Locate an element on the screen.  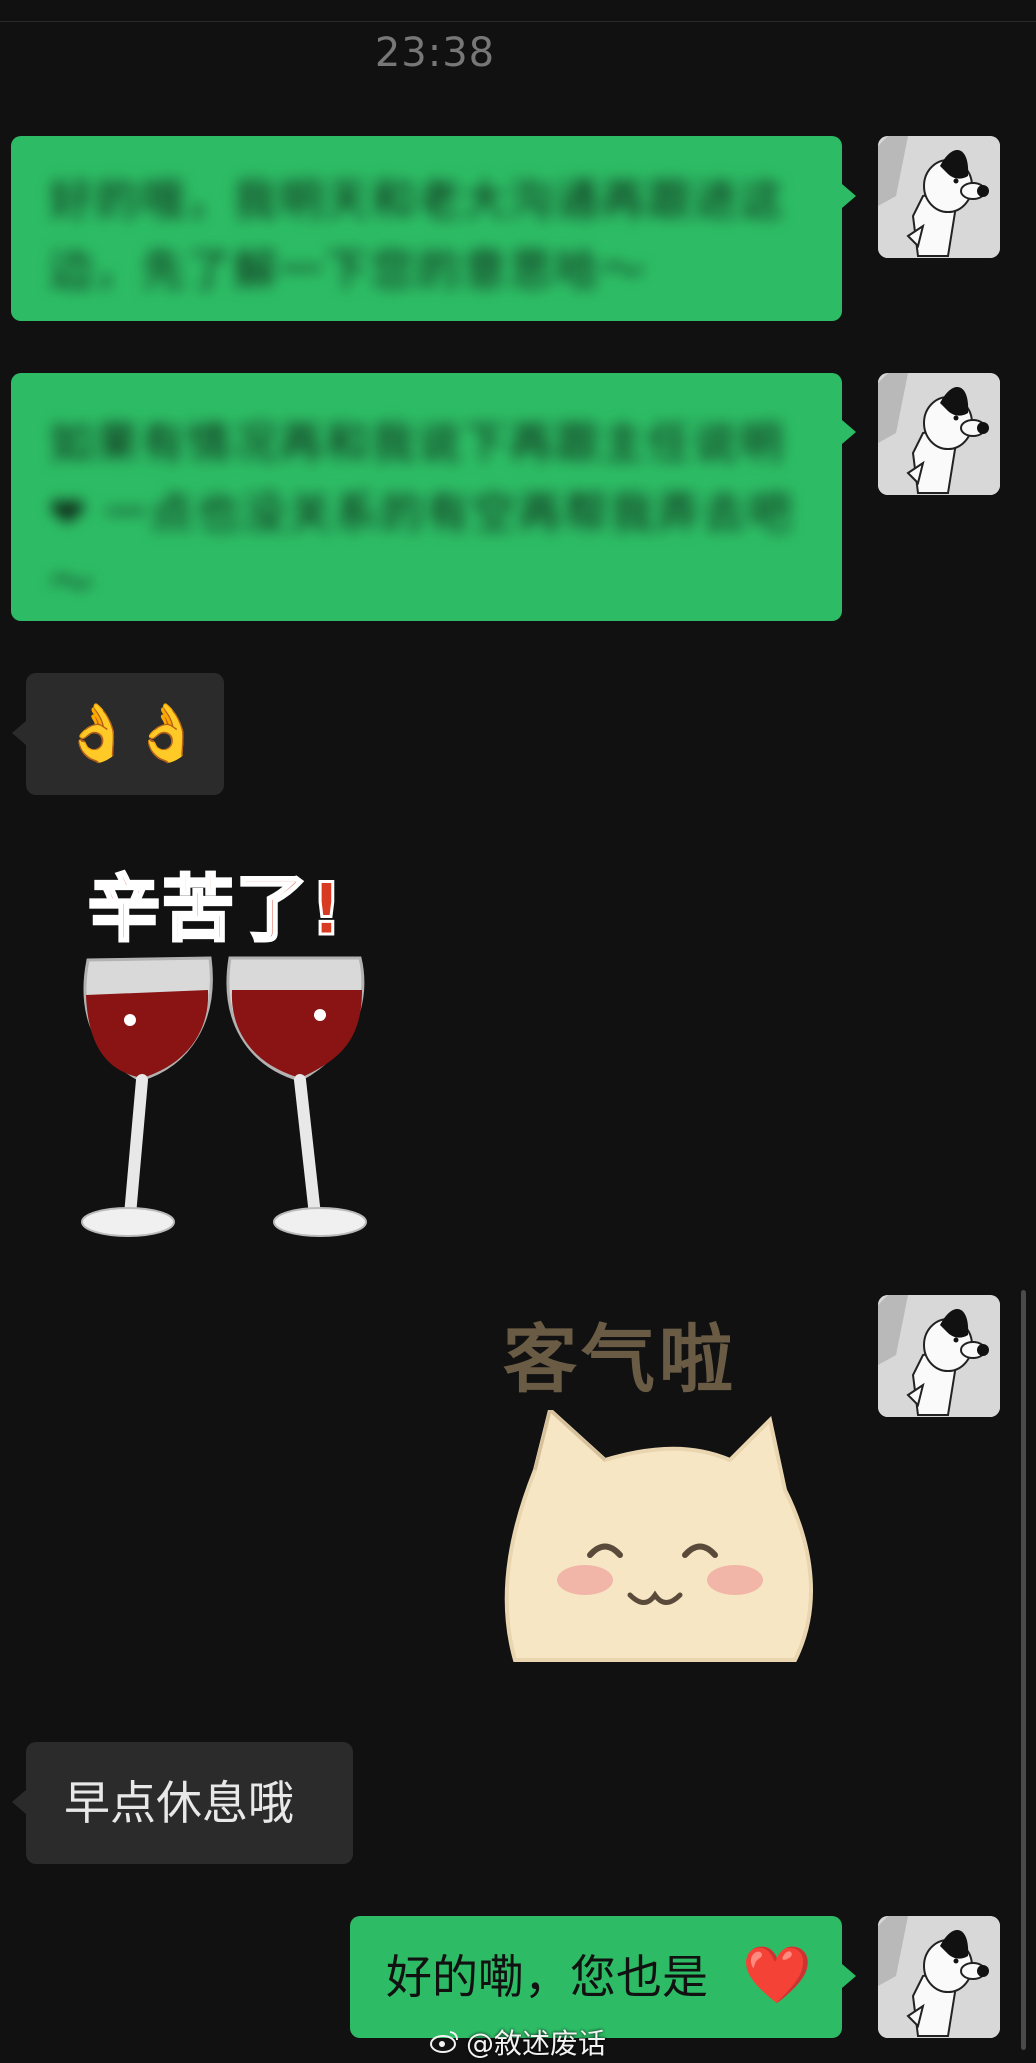
watermark: @敘述废话 is located at coordinates (518, 2042).